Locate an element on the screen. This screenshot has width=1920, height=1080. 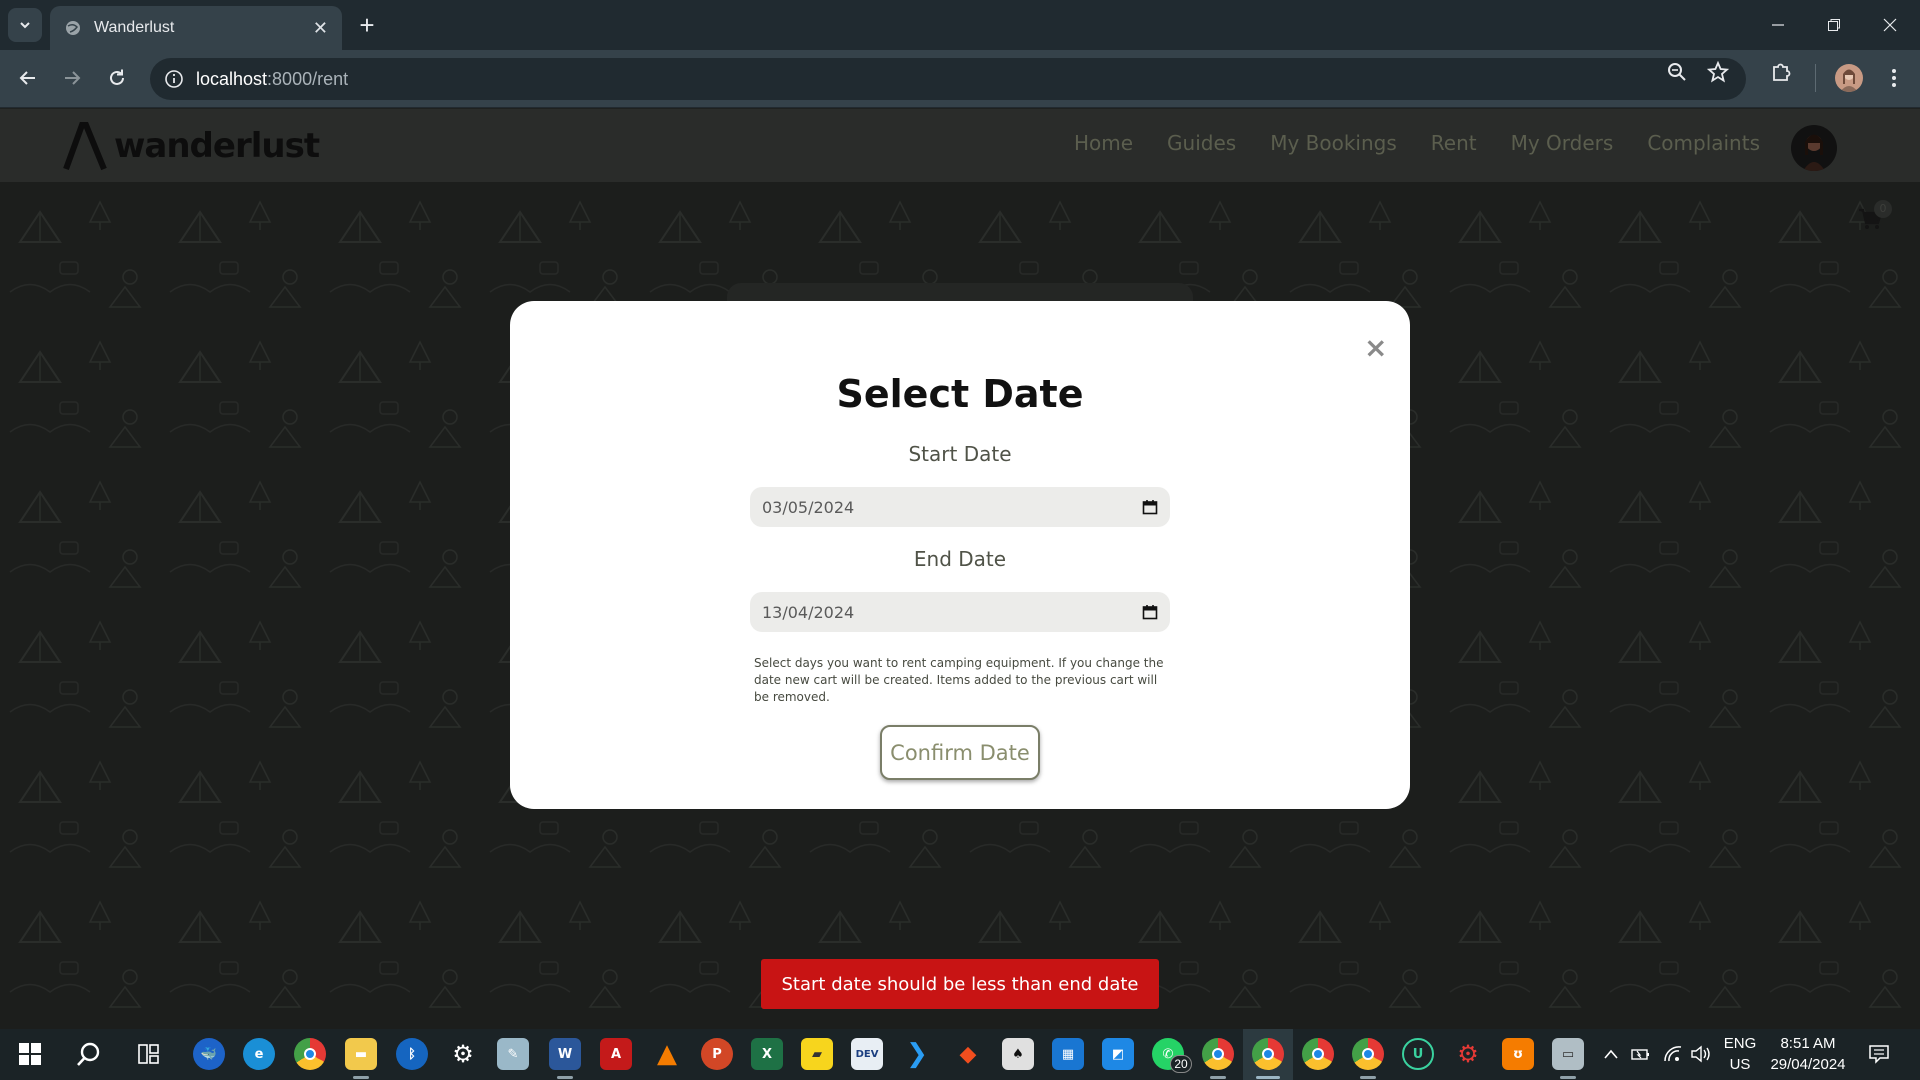
edge-icon: e is located at coordinates (259, 1054).